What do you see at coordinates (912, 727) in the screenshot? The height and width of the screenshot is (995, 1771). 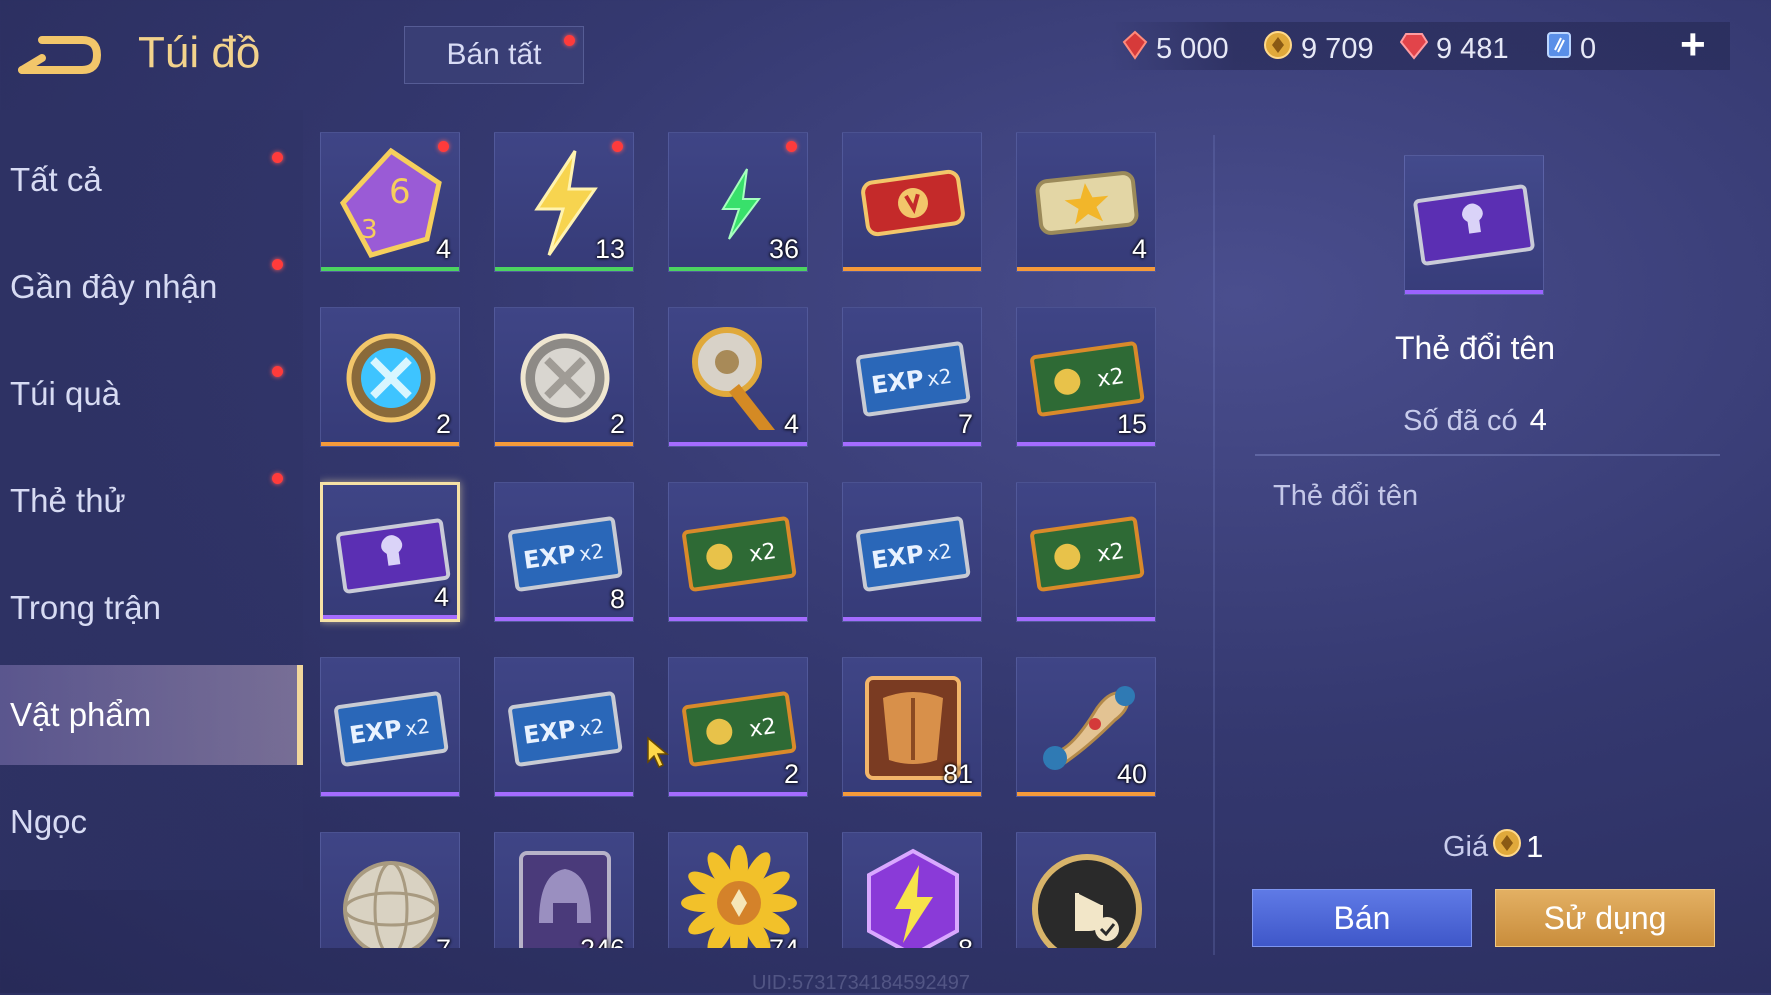 I see `inventory-slot: 81` at bounding box center [912, 727].